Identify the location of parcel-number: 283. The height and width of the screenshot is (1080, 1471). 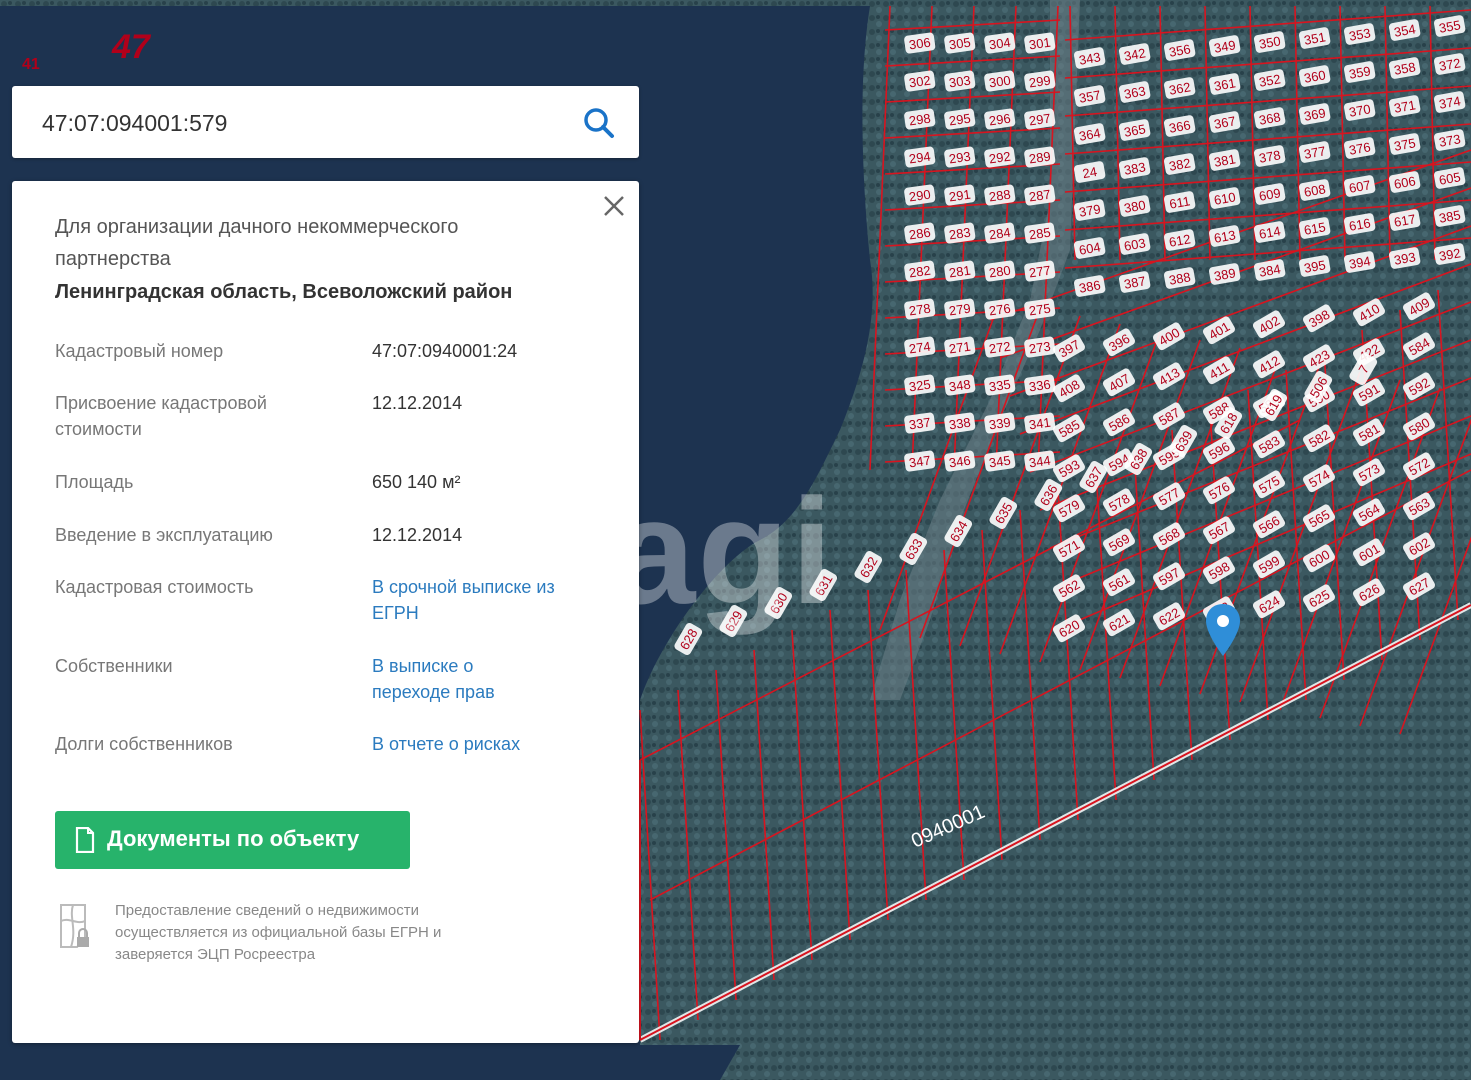
(960, 234).